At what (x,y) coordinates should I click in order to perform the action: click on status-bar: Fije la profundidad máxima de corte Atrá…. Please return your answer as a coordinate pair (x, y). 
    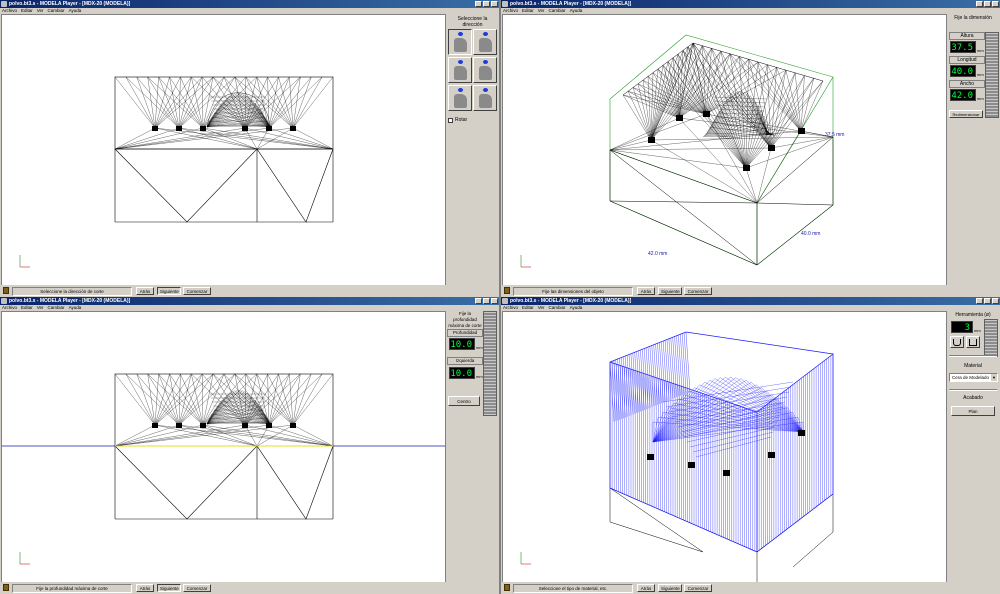
    Looking at the image, I should click on (249, 588).